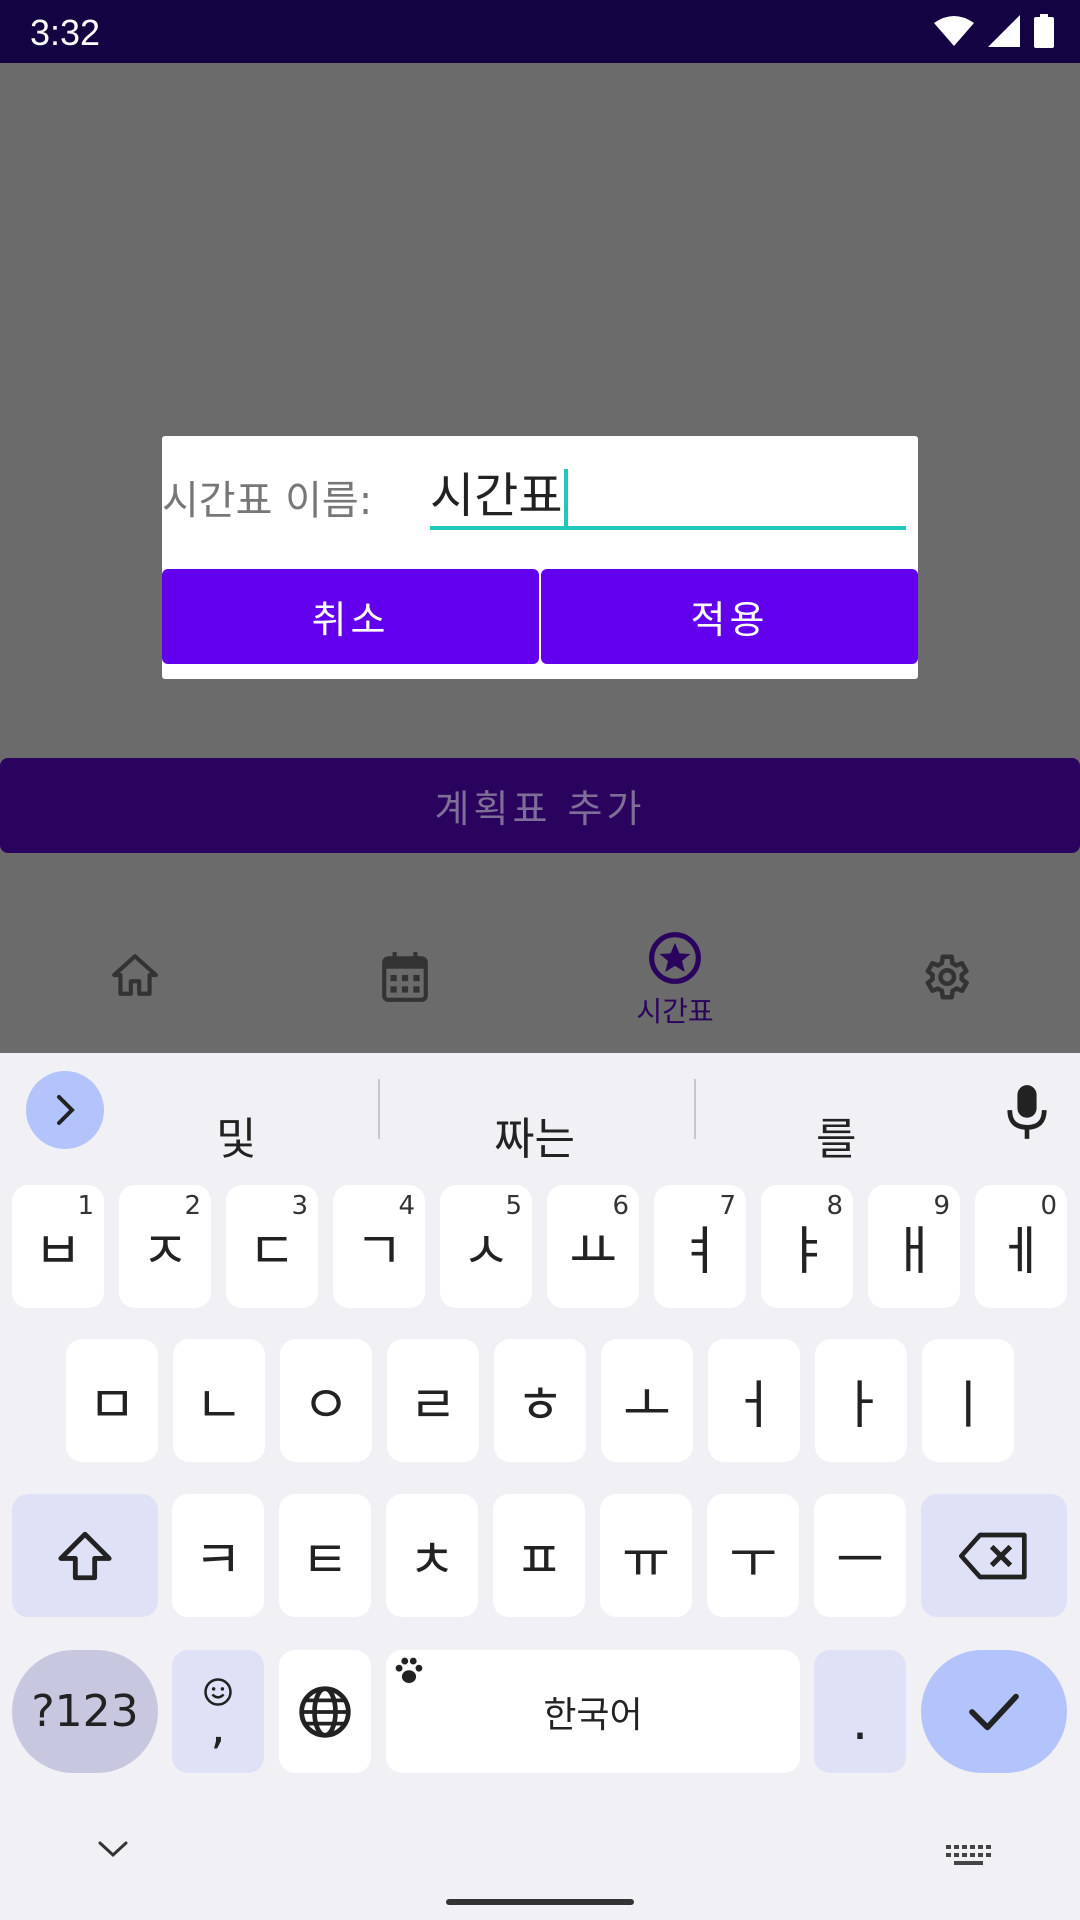 This screenshot has height=1920, width=1080. What do you see at coordinates (860, 1561) in the screenshot?
I see `key-row3-6-label: ㅡ` at bounding box center [860, 1561].